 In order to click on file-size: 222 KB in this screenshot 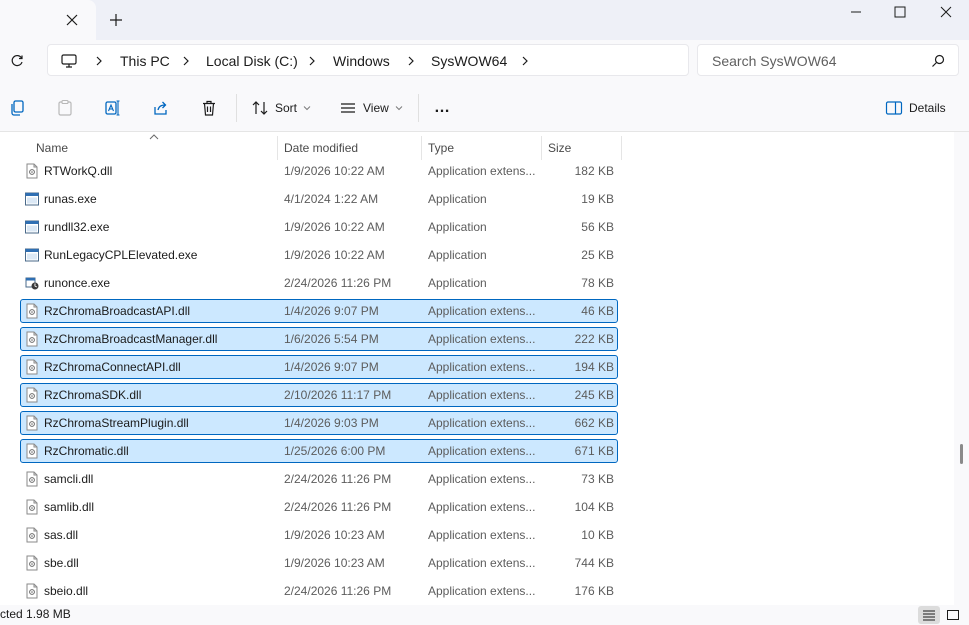, I will do `click(594, 339)`.